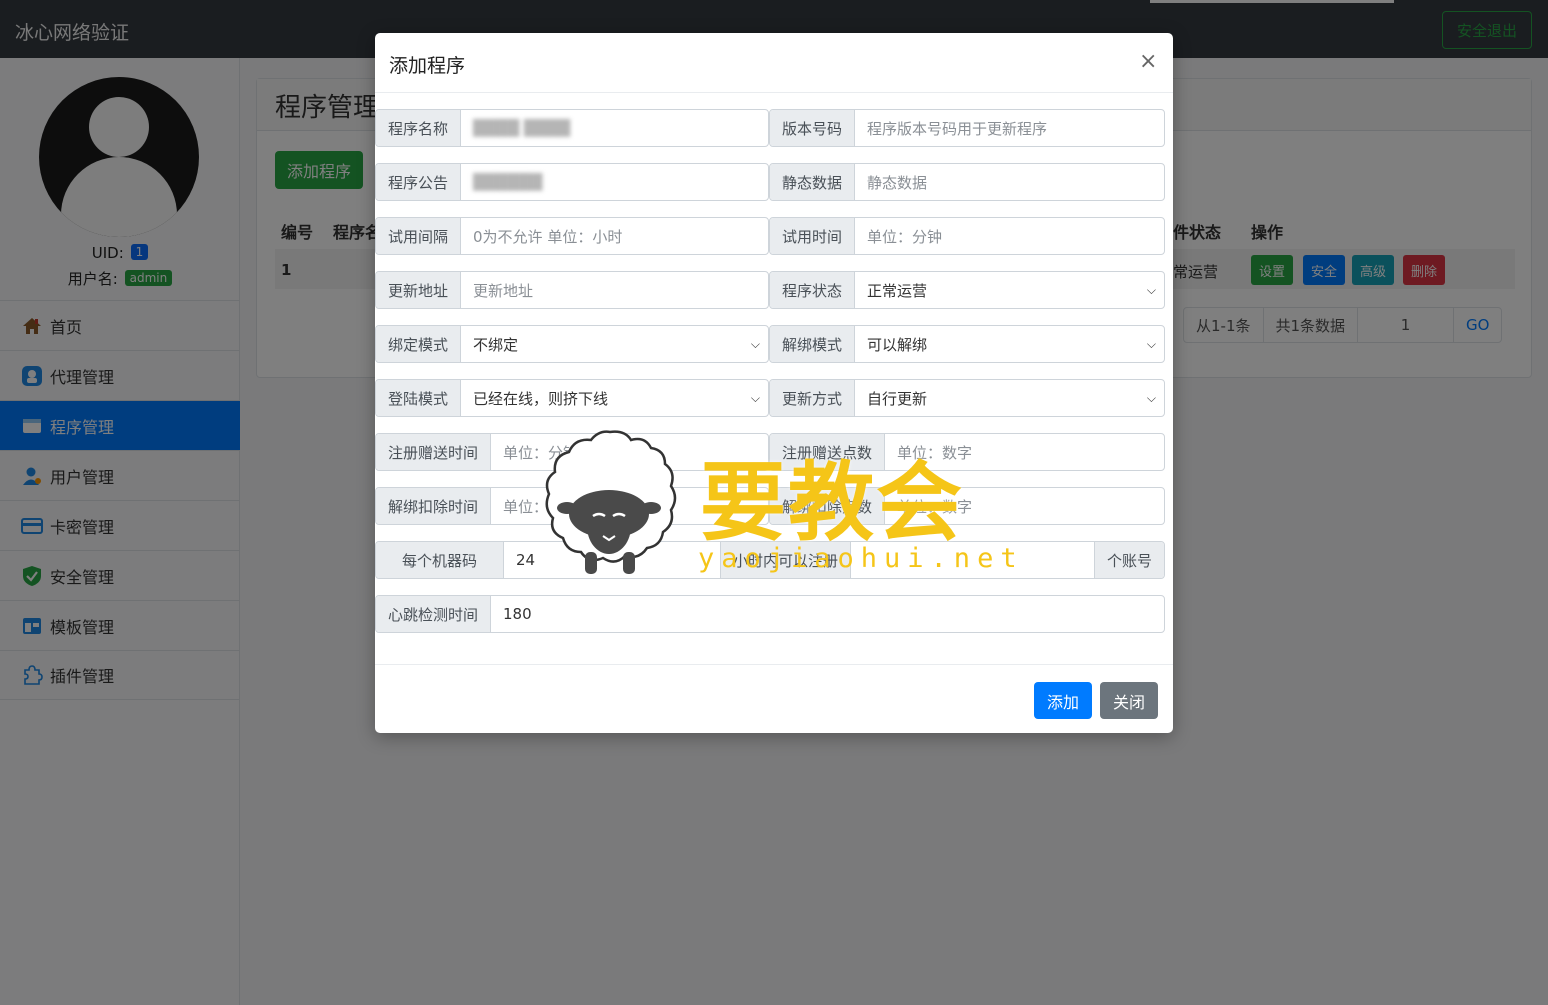 The width and height of the screenshot is (1548, 1005). What do you see at coordinates (610, 503) in the screenshot?
I see `sheep-logo-icon` at bounding box center [610, 503].